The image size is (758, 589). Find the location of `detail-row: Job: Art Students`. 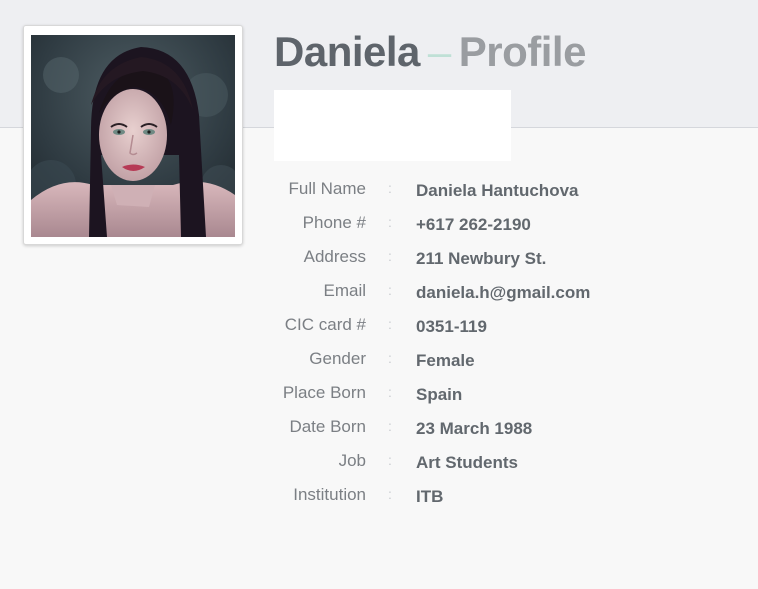

detail-row: Job: Art Students is located at coordinates (379, 463).